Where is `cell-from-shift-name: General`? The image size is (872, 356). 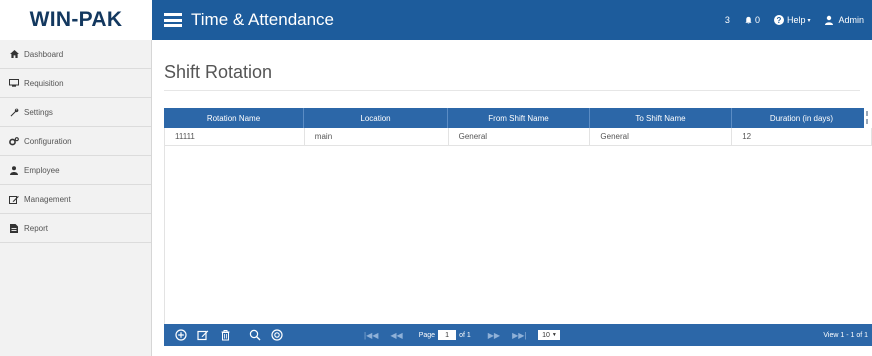
cell-from-shift-name: General is located at coordinates (520, 136).